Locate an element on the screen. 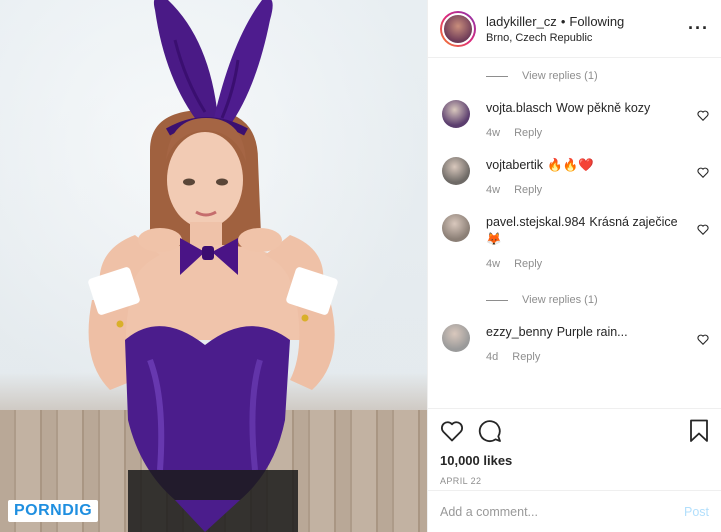  comment-body: ezzy_benny Purple rain... 4d Reply is located at coordinates (597, 349).